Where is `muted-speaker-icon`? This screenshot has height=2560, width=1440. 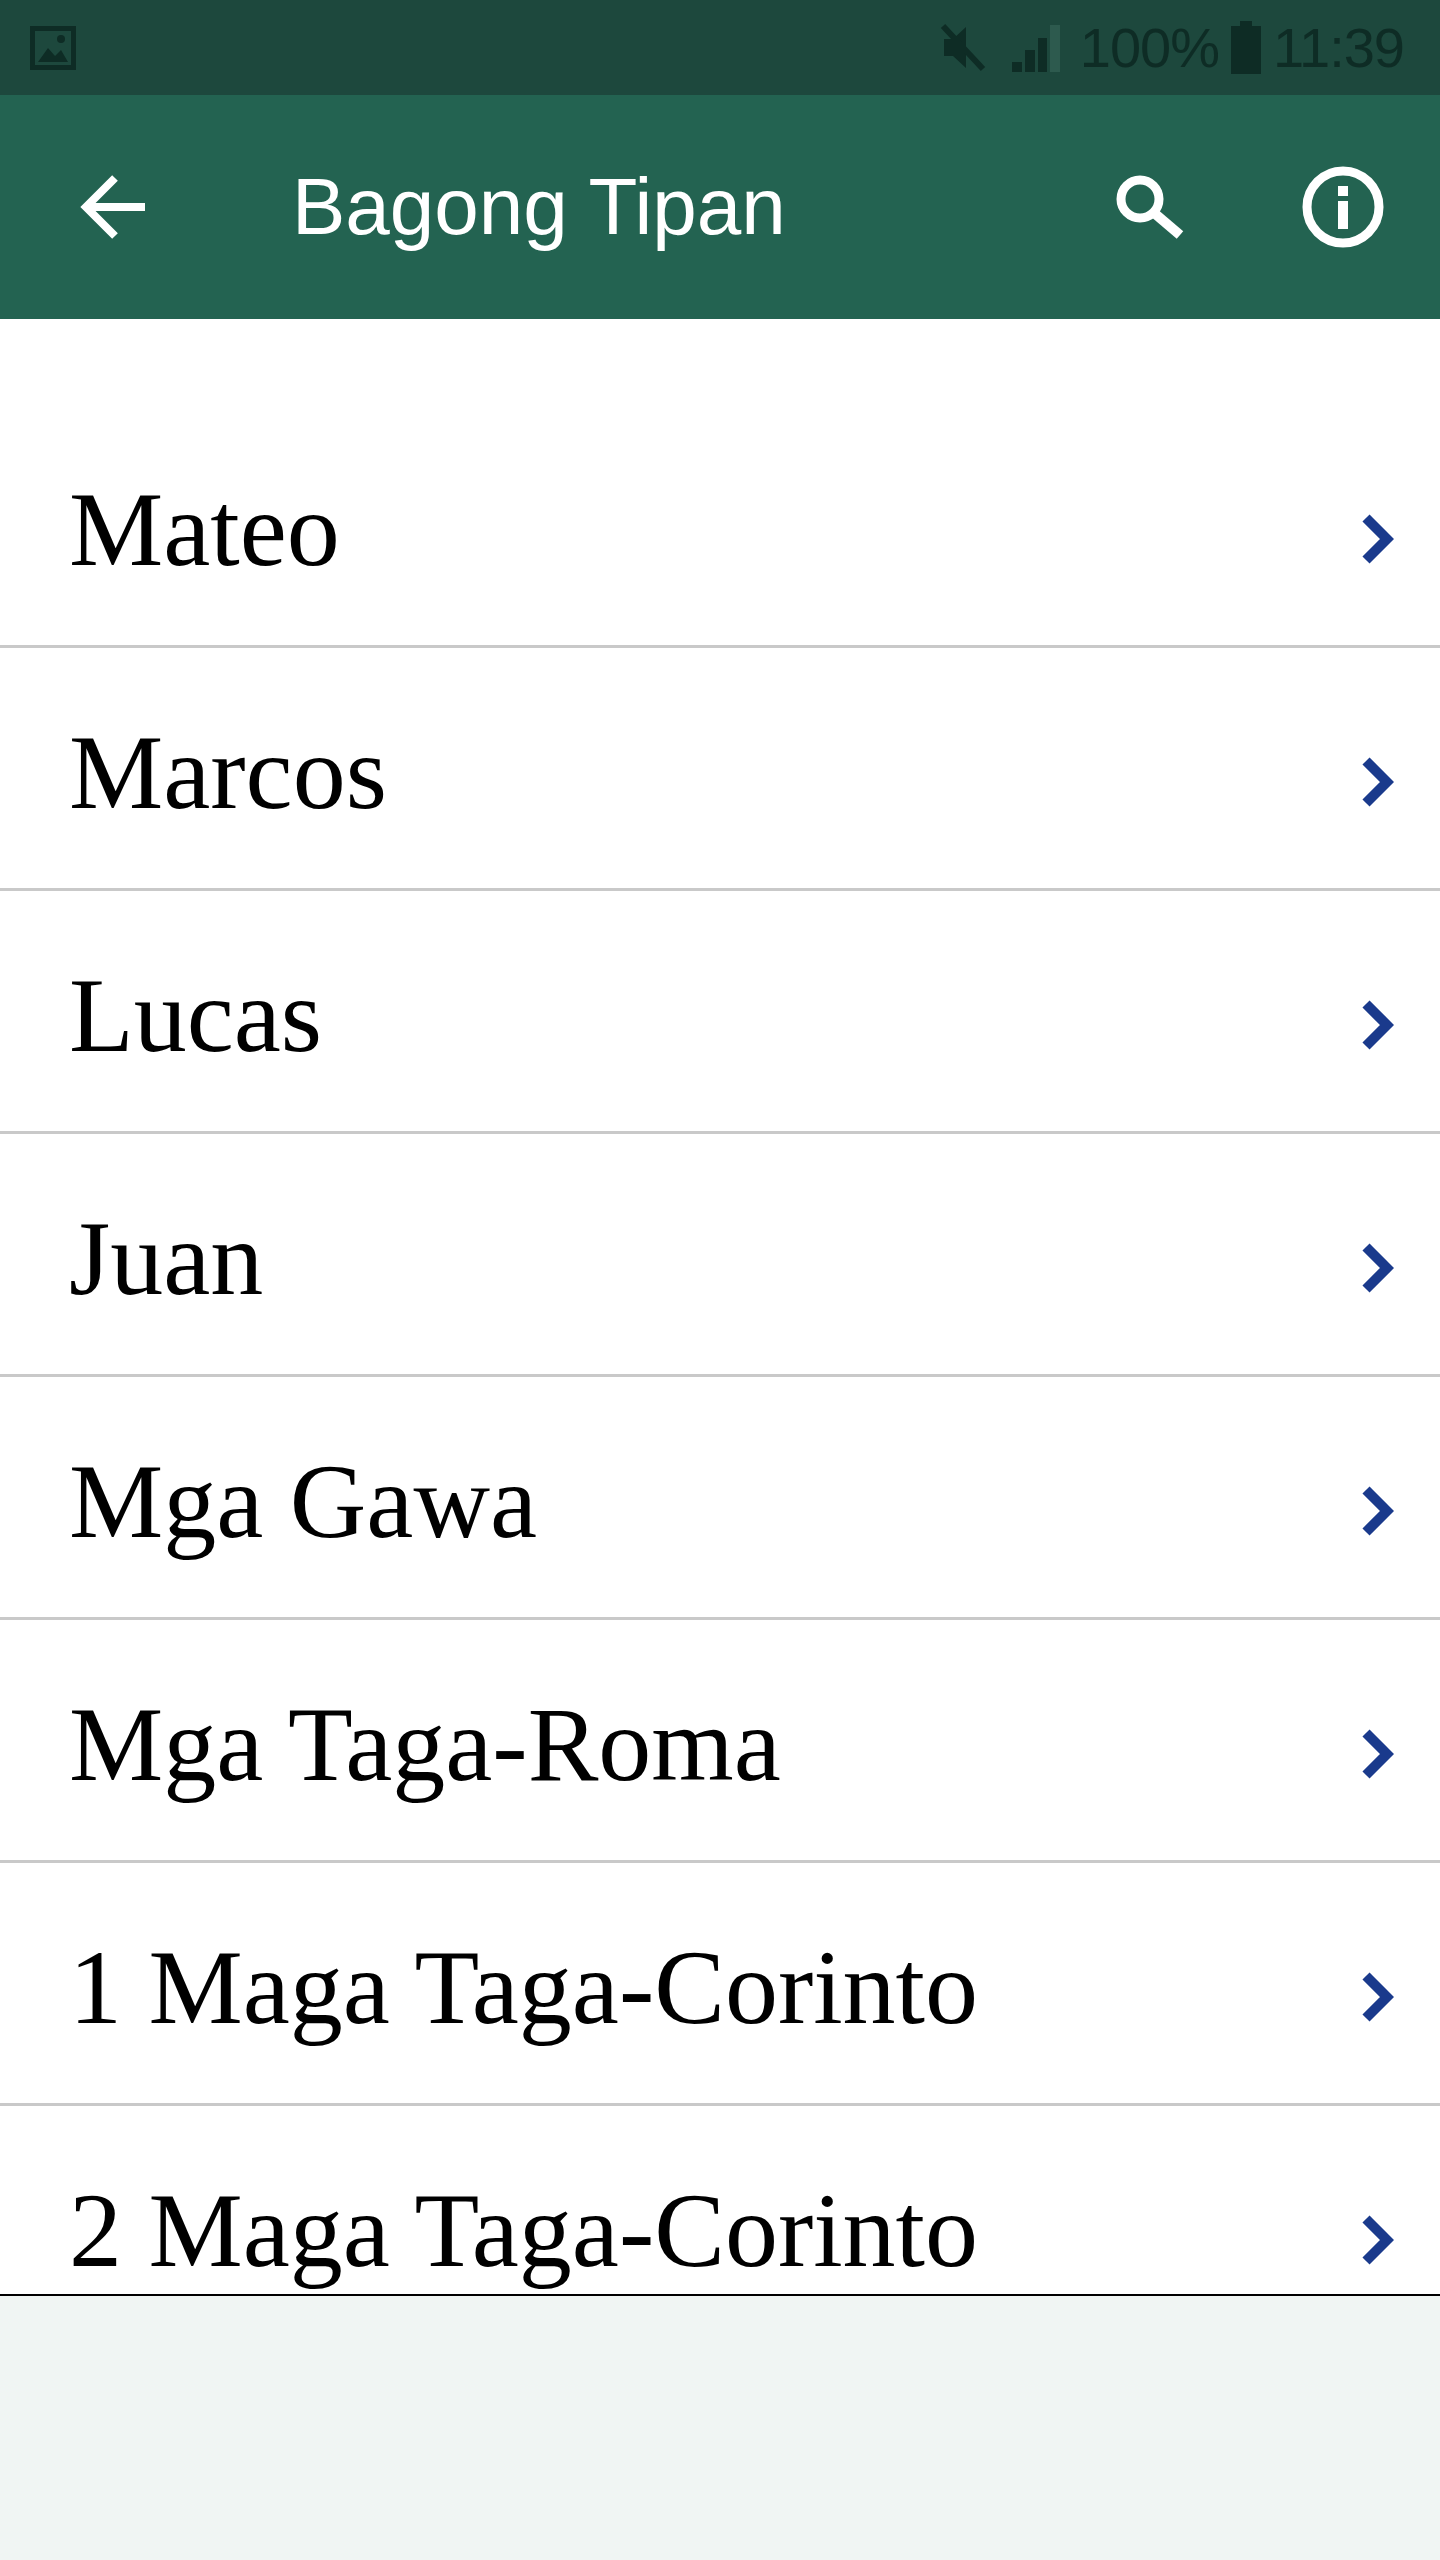
muted-speaker-icon is located at coordinates (962, 47).